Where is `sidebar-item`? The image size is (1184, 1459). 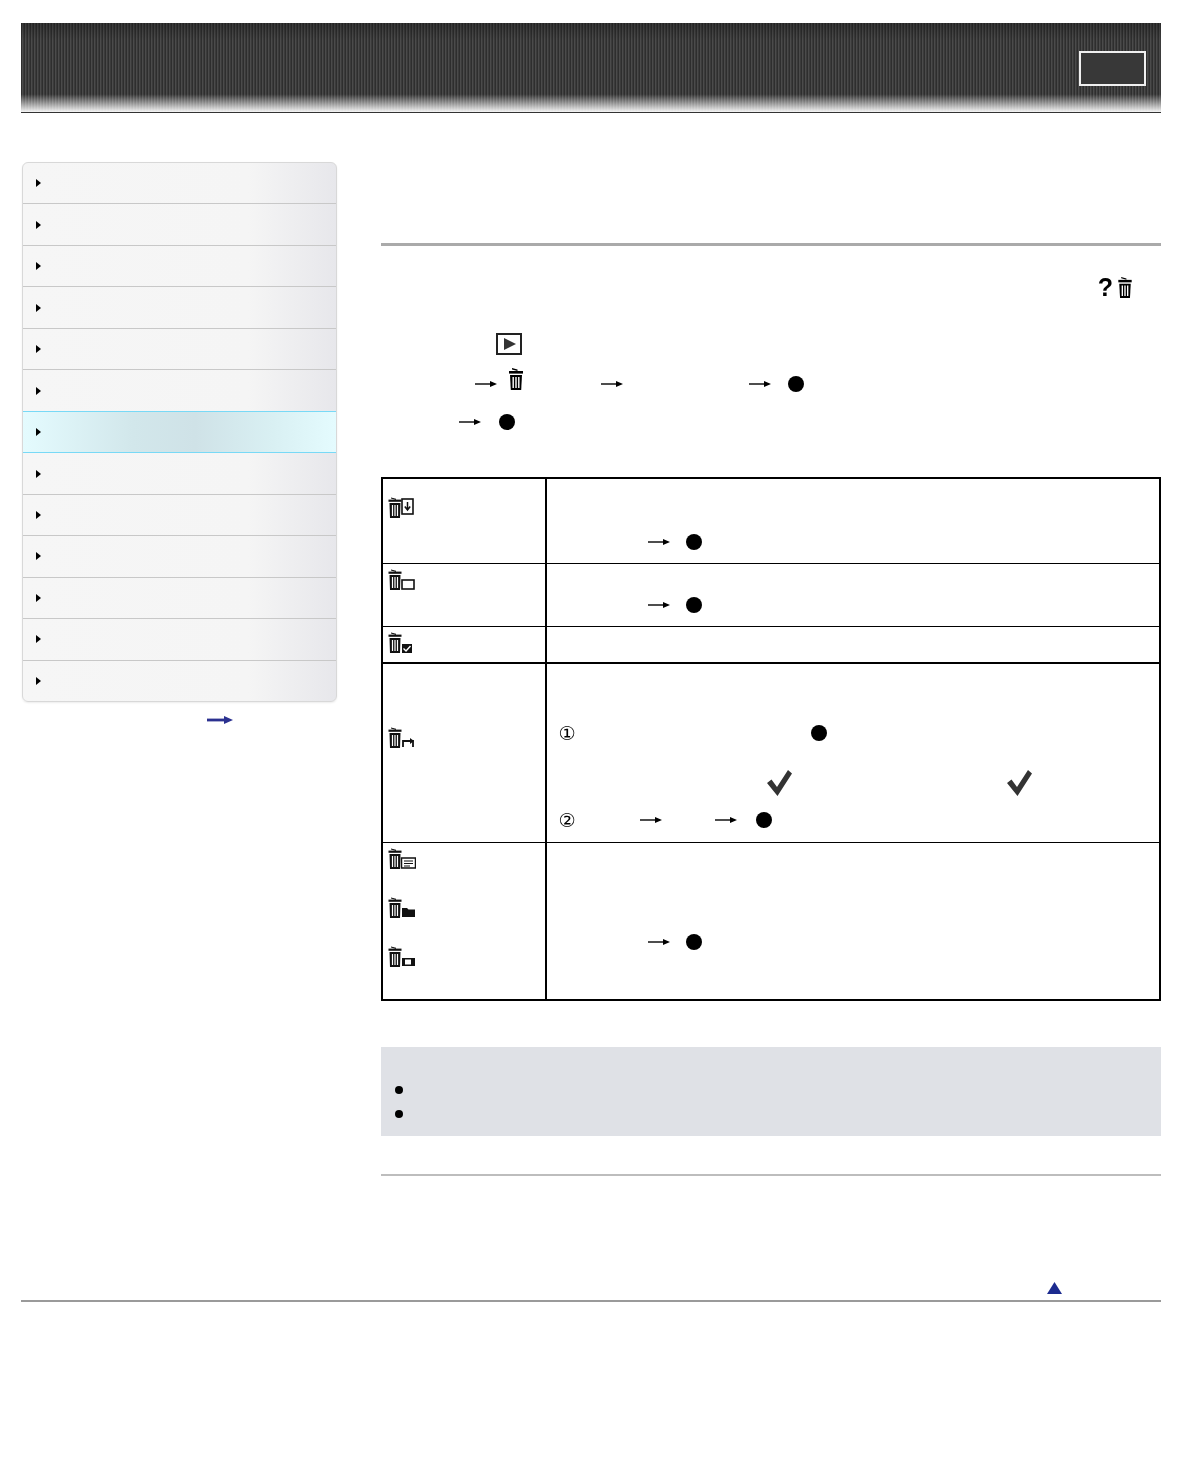
sidebar-item is located at coordinates (179, 432).